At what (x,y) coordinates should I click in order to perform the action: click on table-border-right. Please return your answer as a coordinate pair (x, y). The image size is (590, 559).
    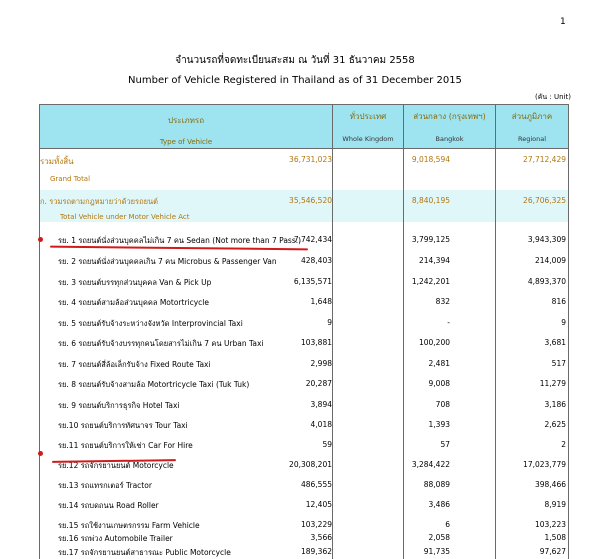
    Looking at the image, I should click on (568, 331).